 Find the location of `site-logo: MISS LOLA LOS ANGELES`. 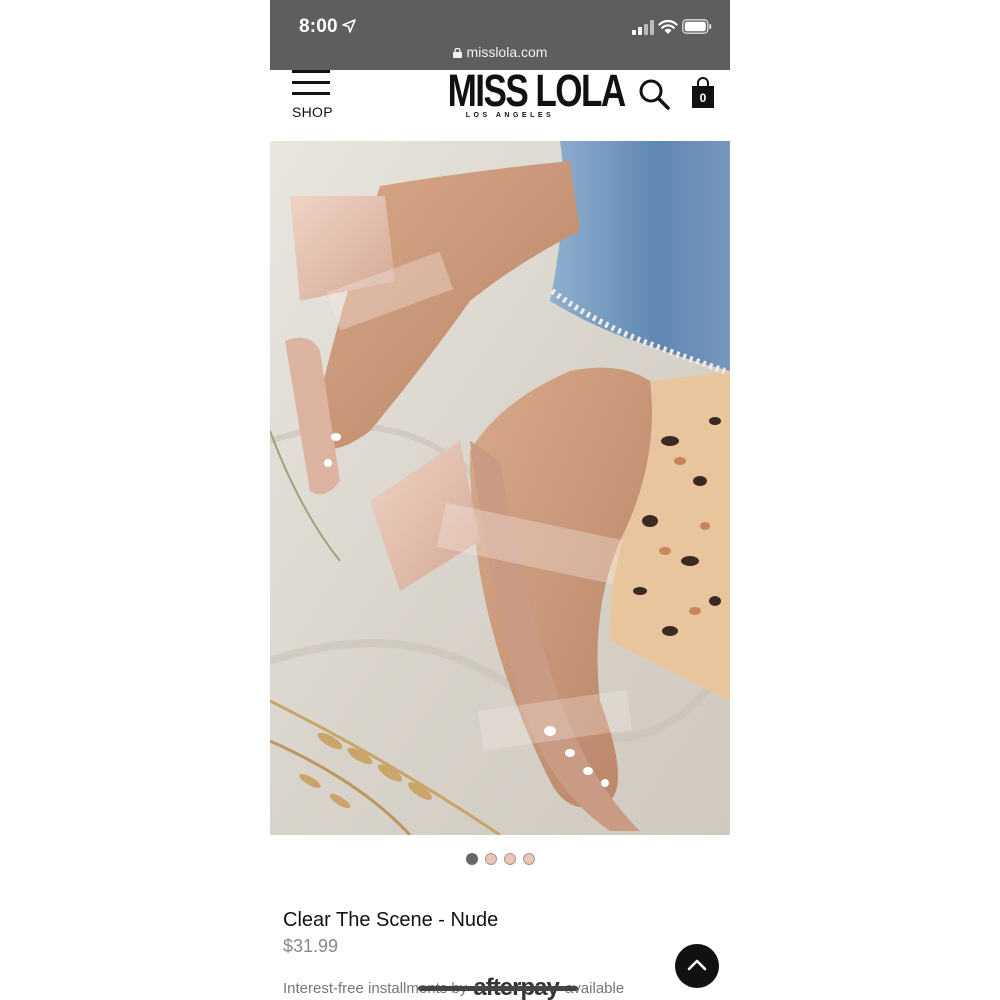

site-logo: MISS LOLA LOS ANGELES is located at coordinates (528, 92).